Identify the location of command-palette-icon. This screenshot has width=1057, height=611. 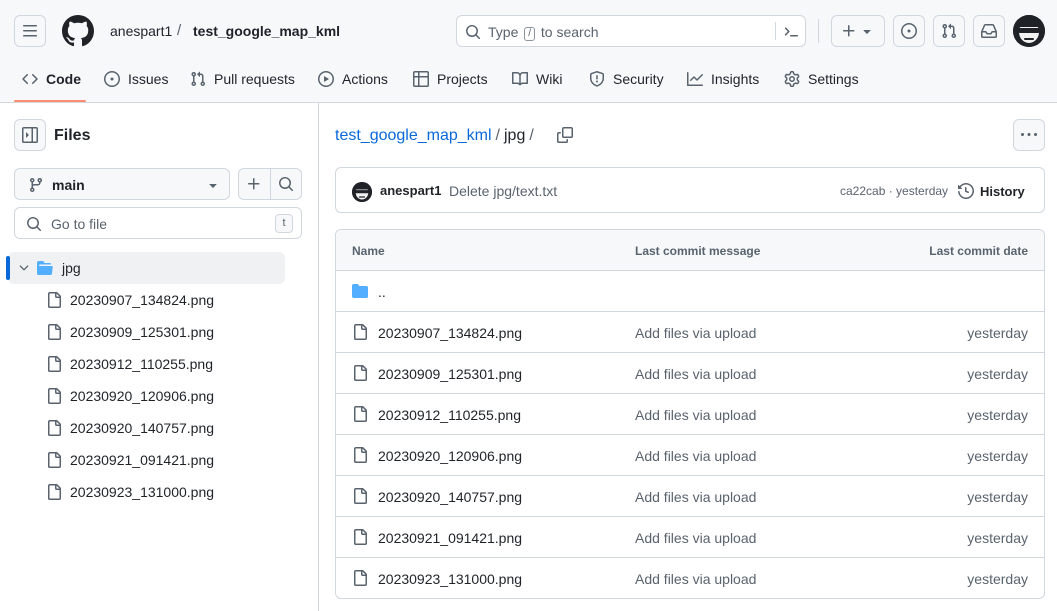
(791, 32).